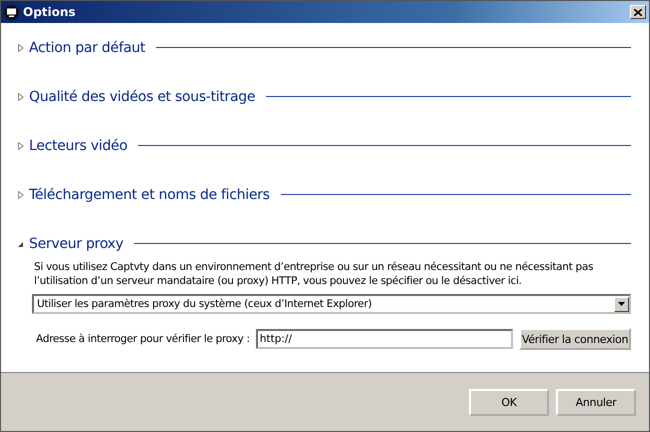 The width and height of the screenshot is (650, 432). I want to click on address-label: Adresse à interroger pour vérifier le proxy :, so click(143, 339).